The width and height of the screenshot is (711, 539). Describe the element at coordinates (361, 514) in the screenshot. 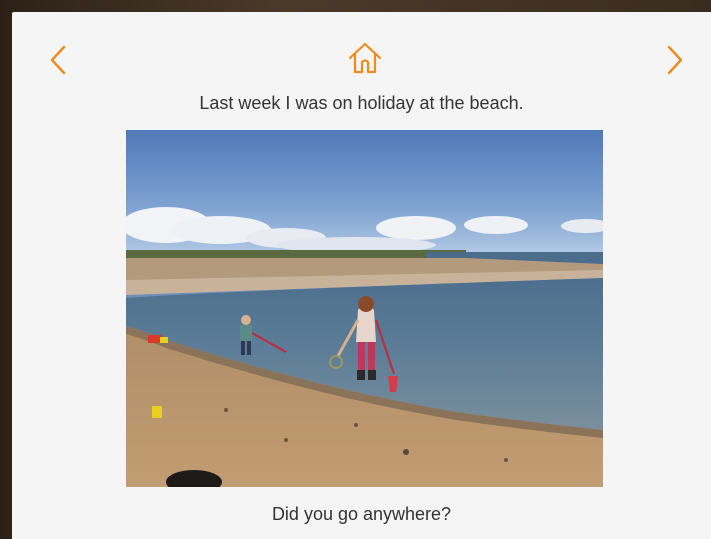

I see `page-text-bottom: Did you go anywhere?` at that location.